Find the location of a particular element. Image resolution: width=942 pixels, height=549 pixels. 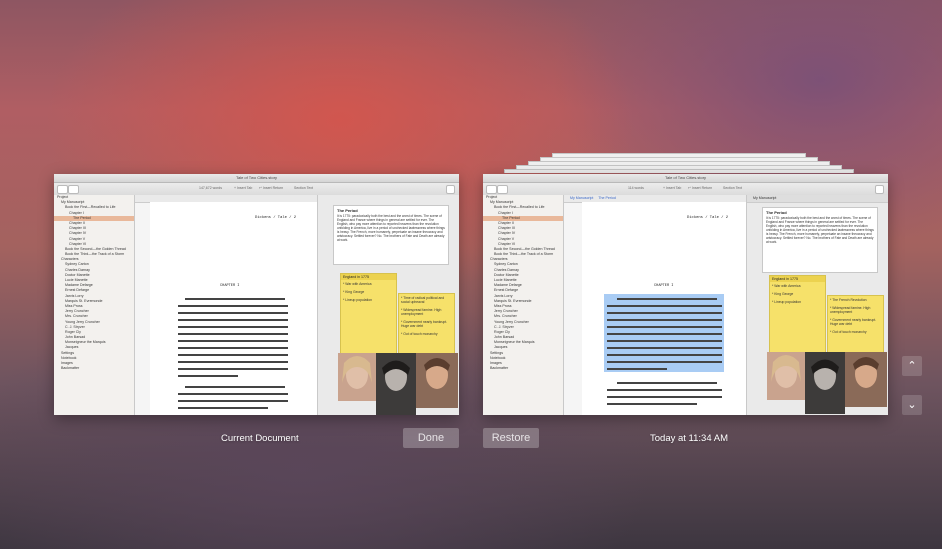

chevron-up-icon: ⌃ is located at coordinates (912, 366).